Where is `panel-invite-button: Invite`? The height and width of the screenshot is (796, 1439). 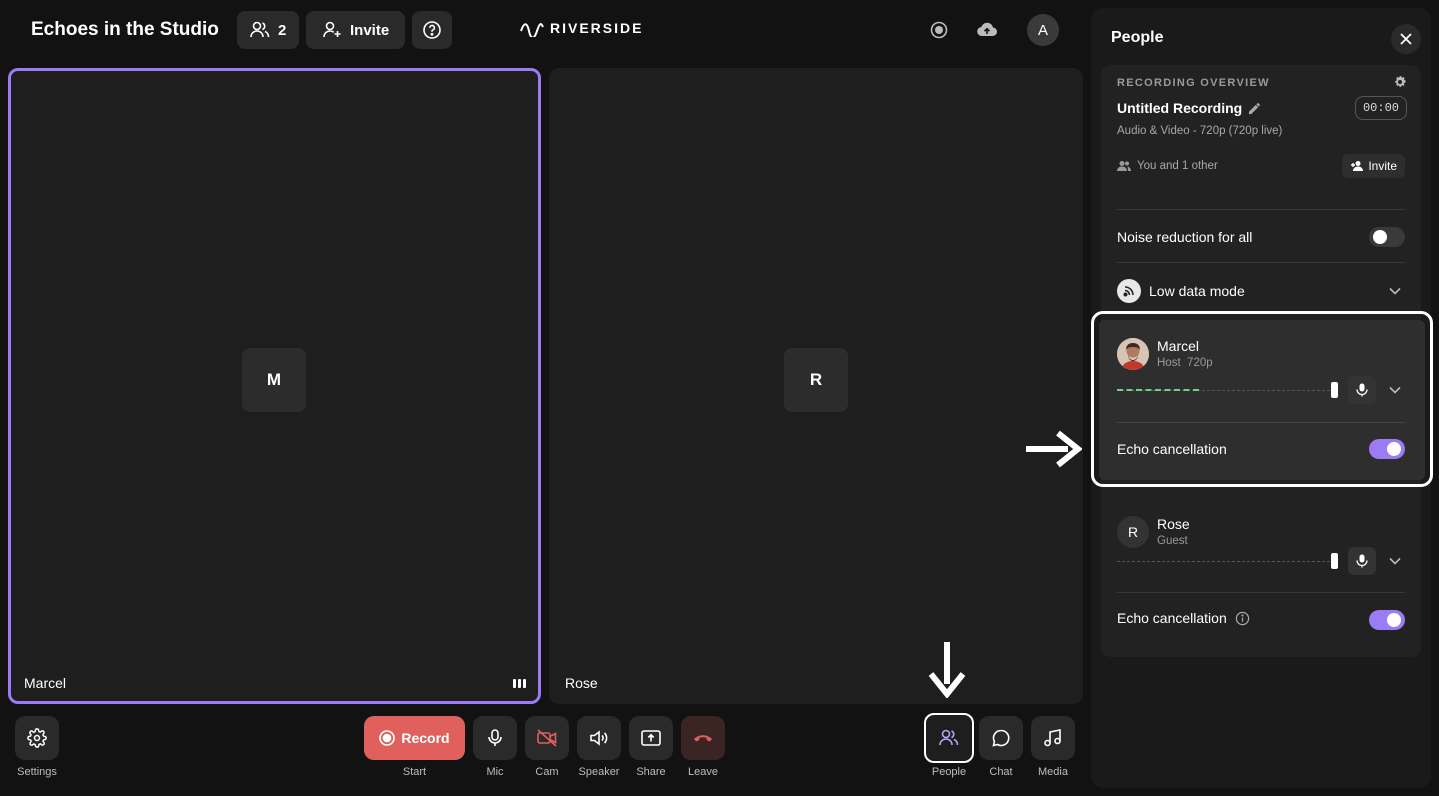 panel-invite-button: Invite is located at coordinates (1373, 166).